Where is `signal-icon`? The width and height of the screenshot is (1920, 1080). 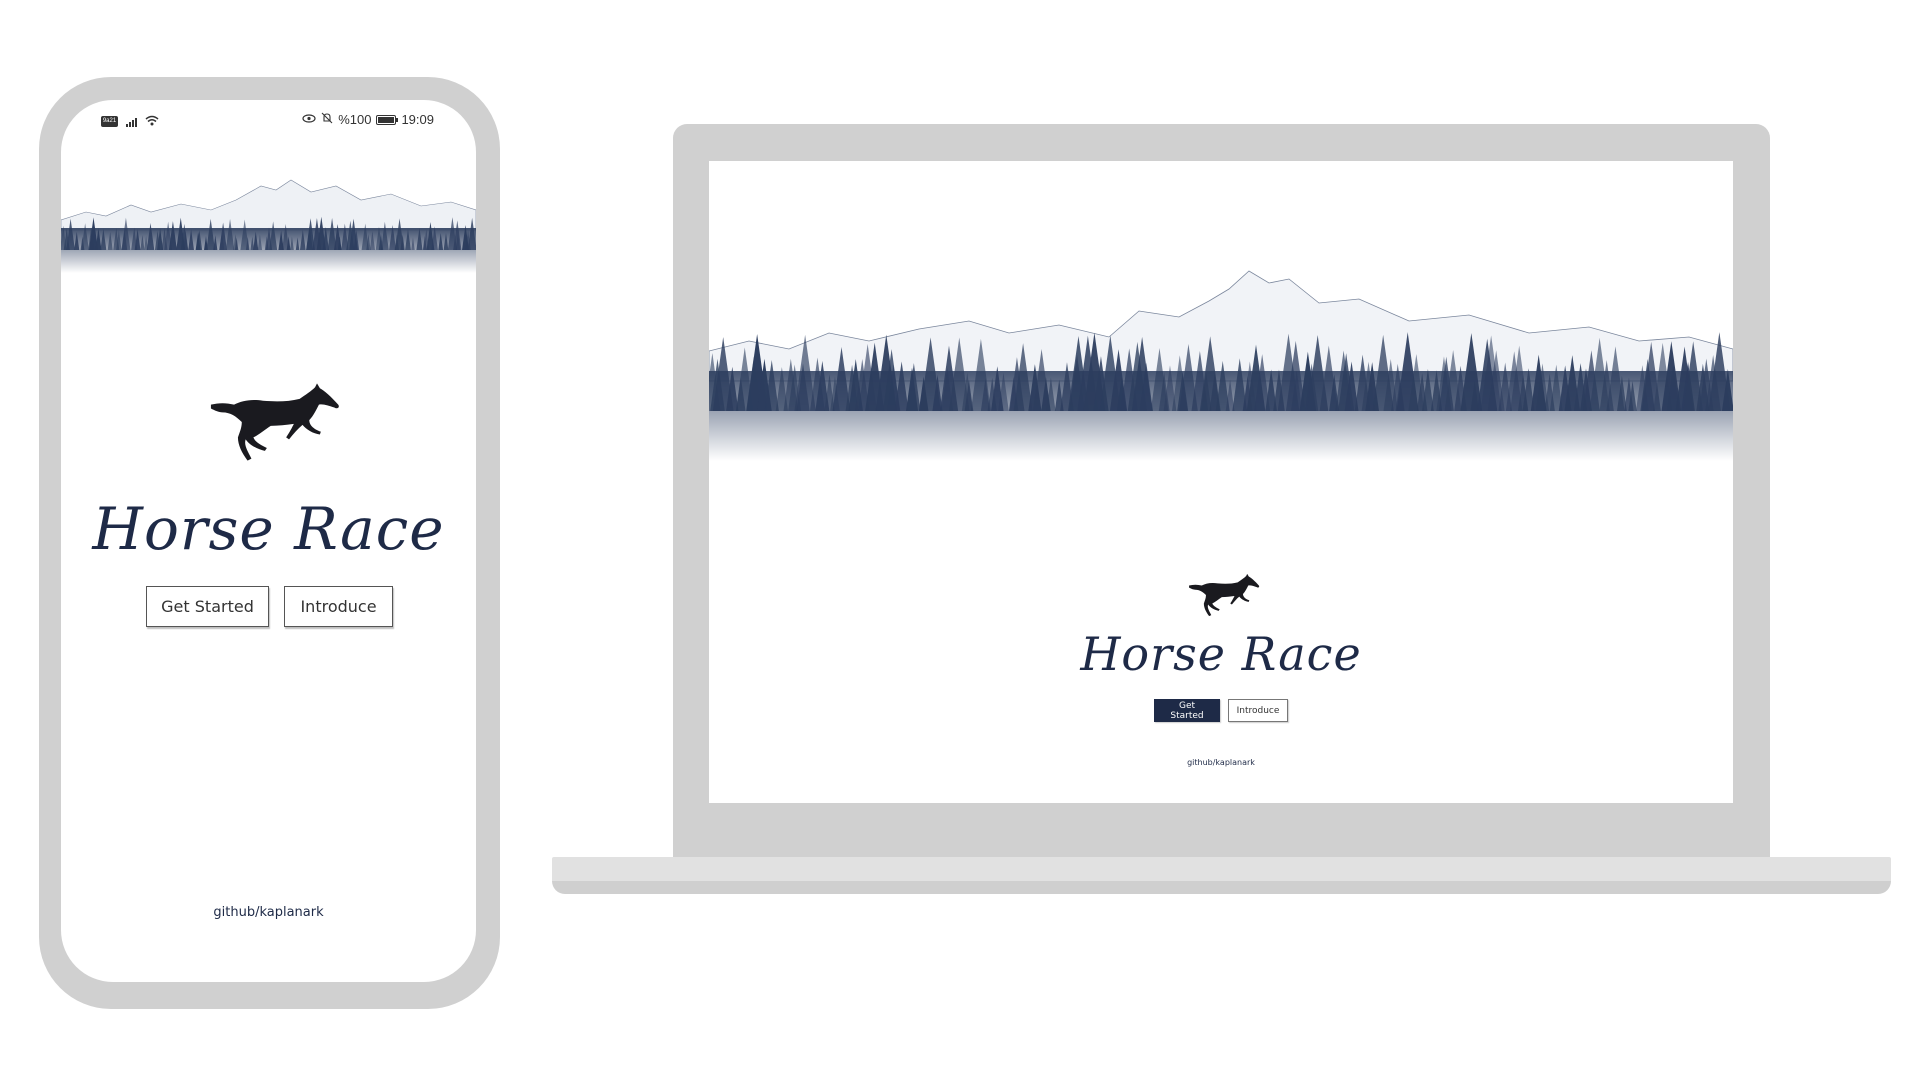
signal-icon is located at coordinates (131, 122).